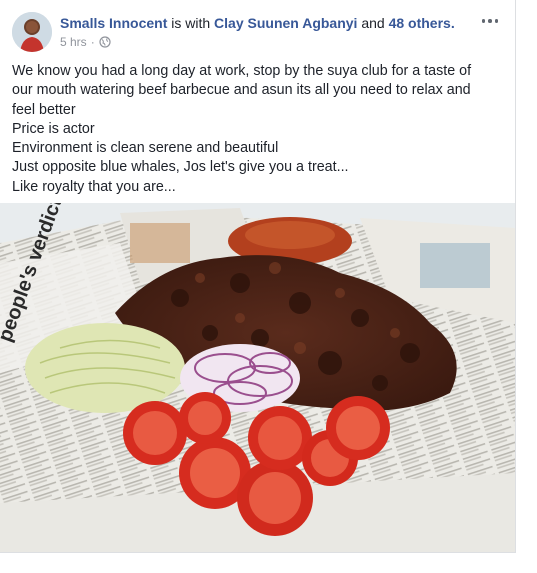 The image size is (537, 573). What do you see at coordinates (422, 23) in the screenshot?
I see `tagged-others-link: 48 others.` at bounding box center [422, 23].